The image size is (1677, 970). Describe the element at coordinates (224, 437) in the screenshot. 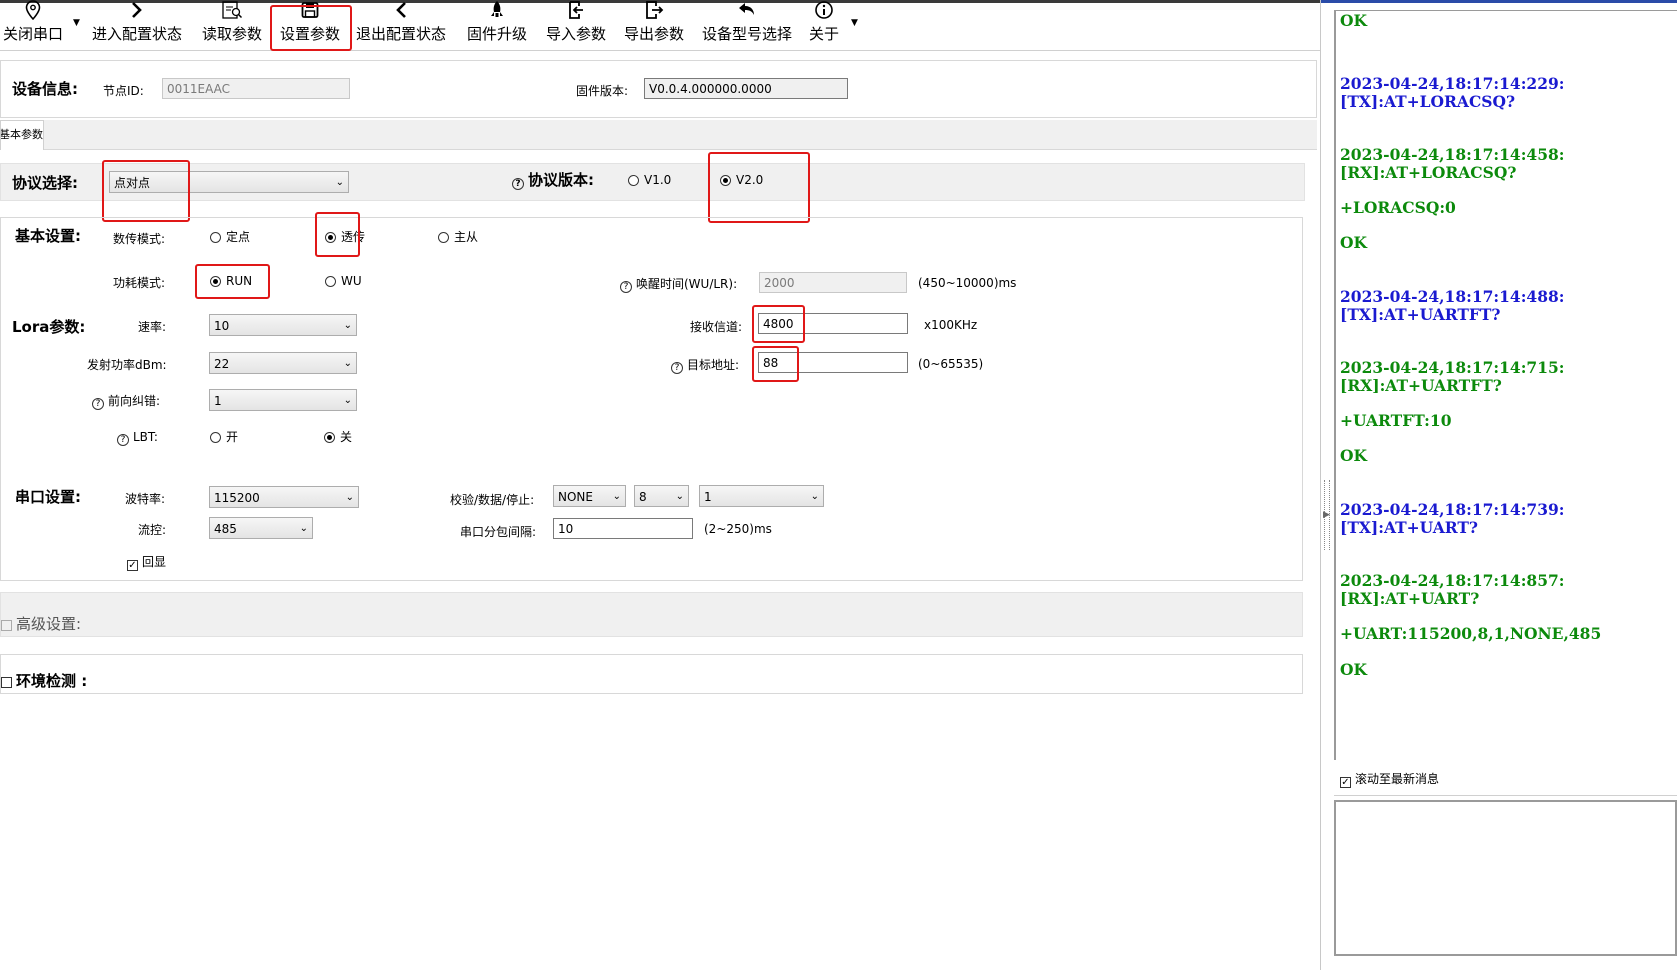

I see `lbt-on-radio: 开` at that location.